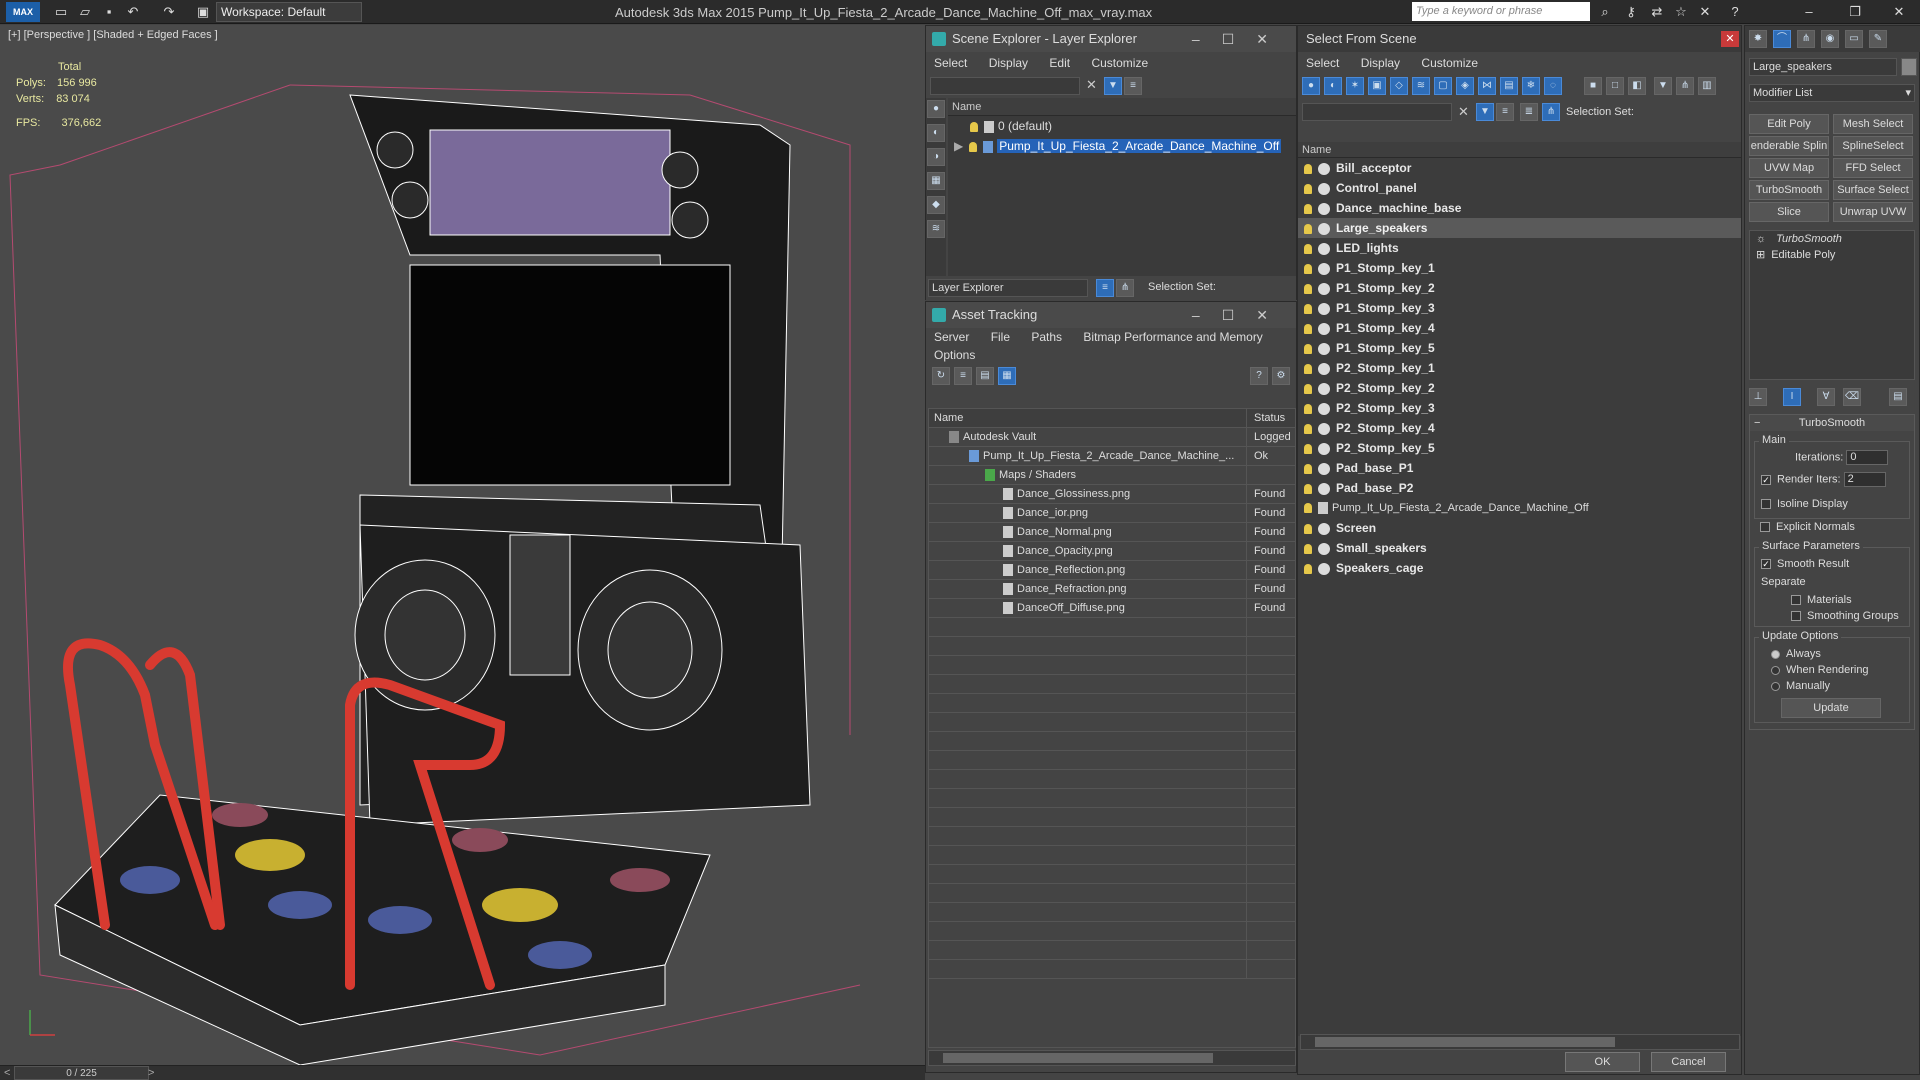 The width and height of the screenshot is (1920, 1080). I want to click on cancel-button: Cancel, so click(1688, 1062).